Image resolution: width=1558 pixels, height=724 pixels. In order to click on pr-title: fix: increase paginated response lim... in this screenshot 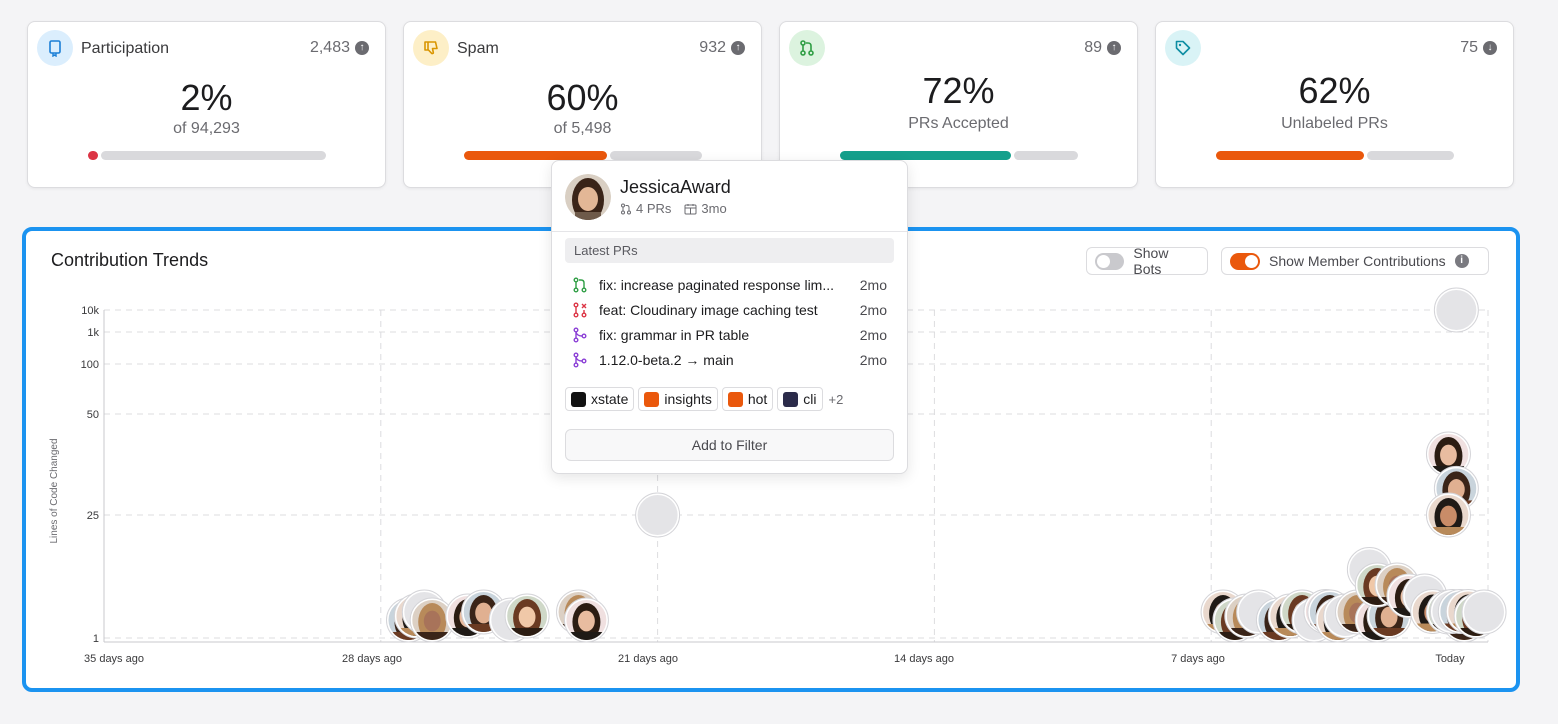, I will do `click(717, 285)`.